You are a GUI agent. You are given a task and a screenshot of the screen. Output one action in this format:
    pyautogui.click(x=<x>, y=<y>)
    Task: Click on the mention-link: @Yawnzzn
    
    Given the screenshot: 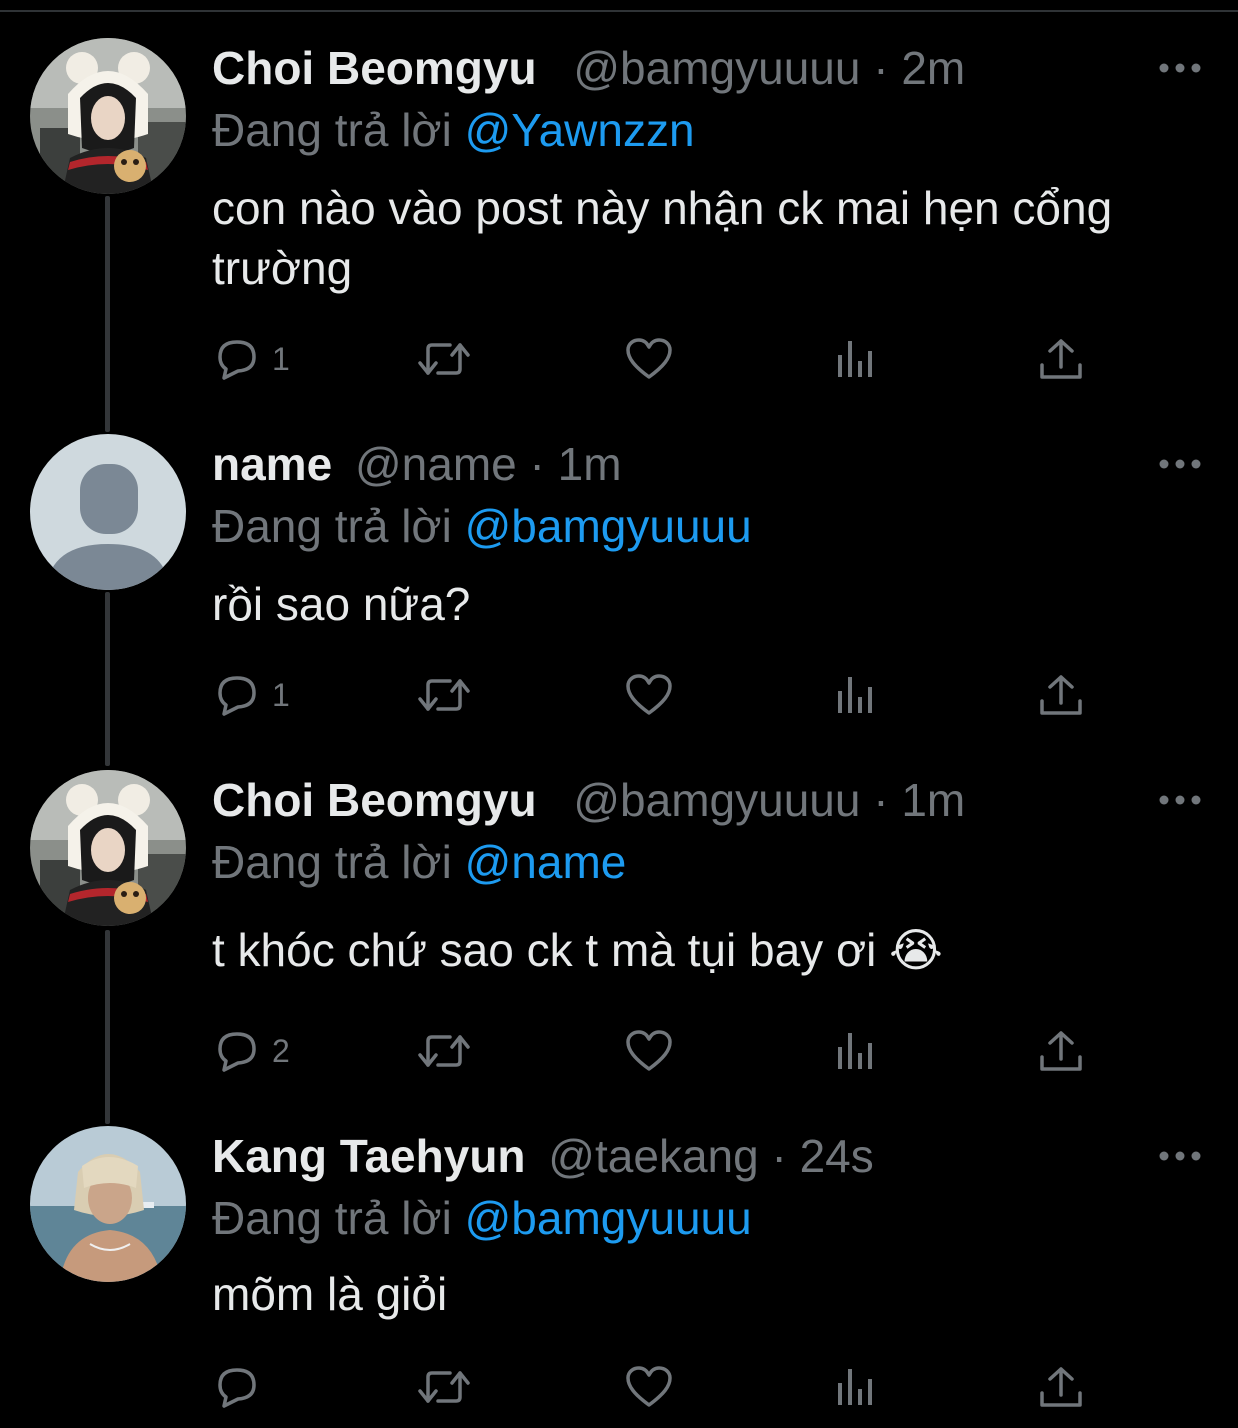 What is the action you would take?
    pyautogui.click(x=580, y=130)
    